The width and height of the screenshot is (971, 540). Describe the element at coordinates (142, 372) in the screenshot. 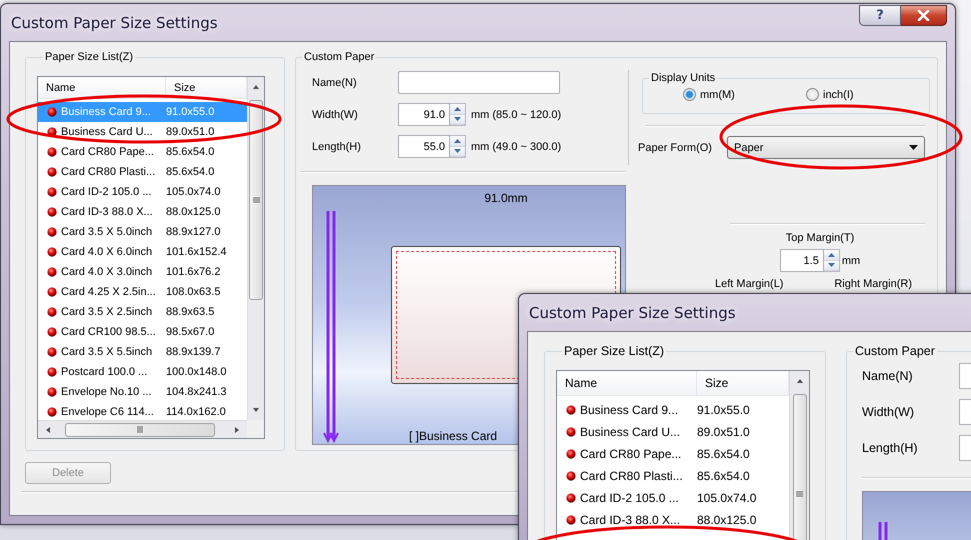

I see `list-row: Postcard 100.0 ... 100.0x148.0` at that location.